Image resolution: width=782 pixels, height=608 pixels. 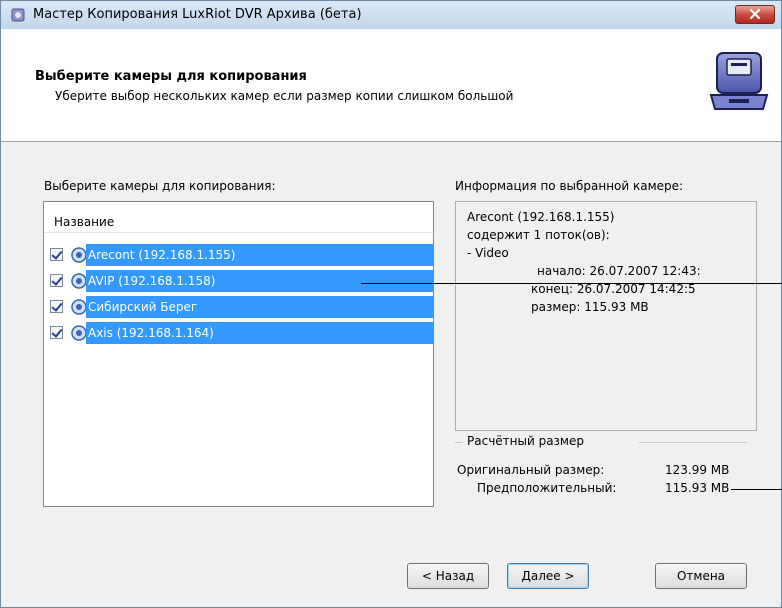 What do you see at coordinates (171, 76) in the screenshot?
I see `page-title: Выберите камеры для копирования` at bounding box center [171, 76].